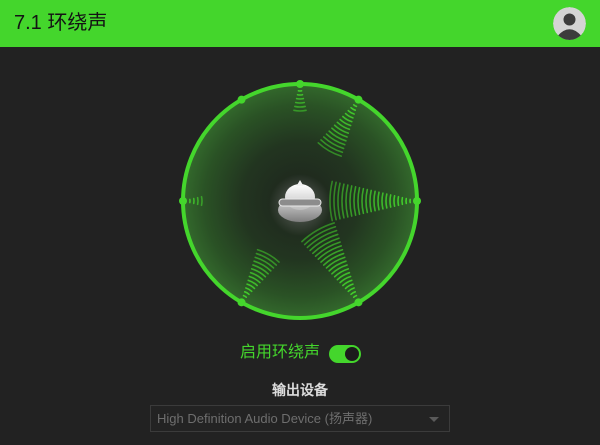 The width and height of the screenshot is (600, 445). Describe the element at coordinates (279, 352) in the screenshot. I see `surround-toggle-label: 启用环绕声` at that location.